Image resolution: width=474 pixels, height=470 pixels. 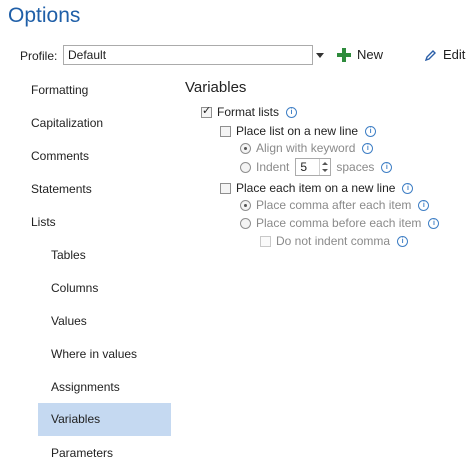 What do you see at coordinates (245, 205) in the screenshot?
I see `comma-after-radio` at bounding box center [245, 205].